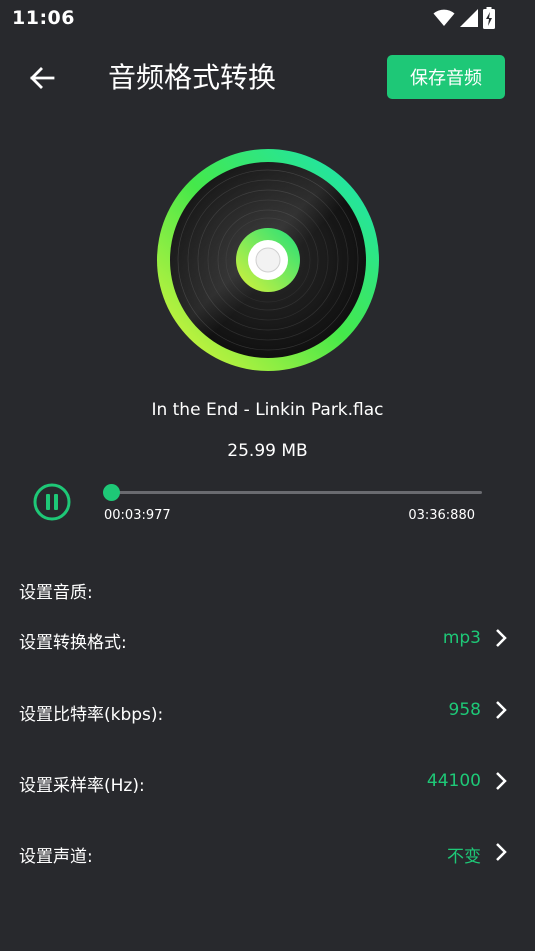  I want to click on file-name: In the End - Linkin Park.flac, so click(267, 410).